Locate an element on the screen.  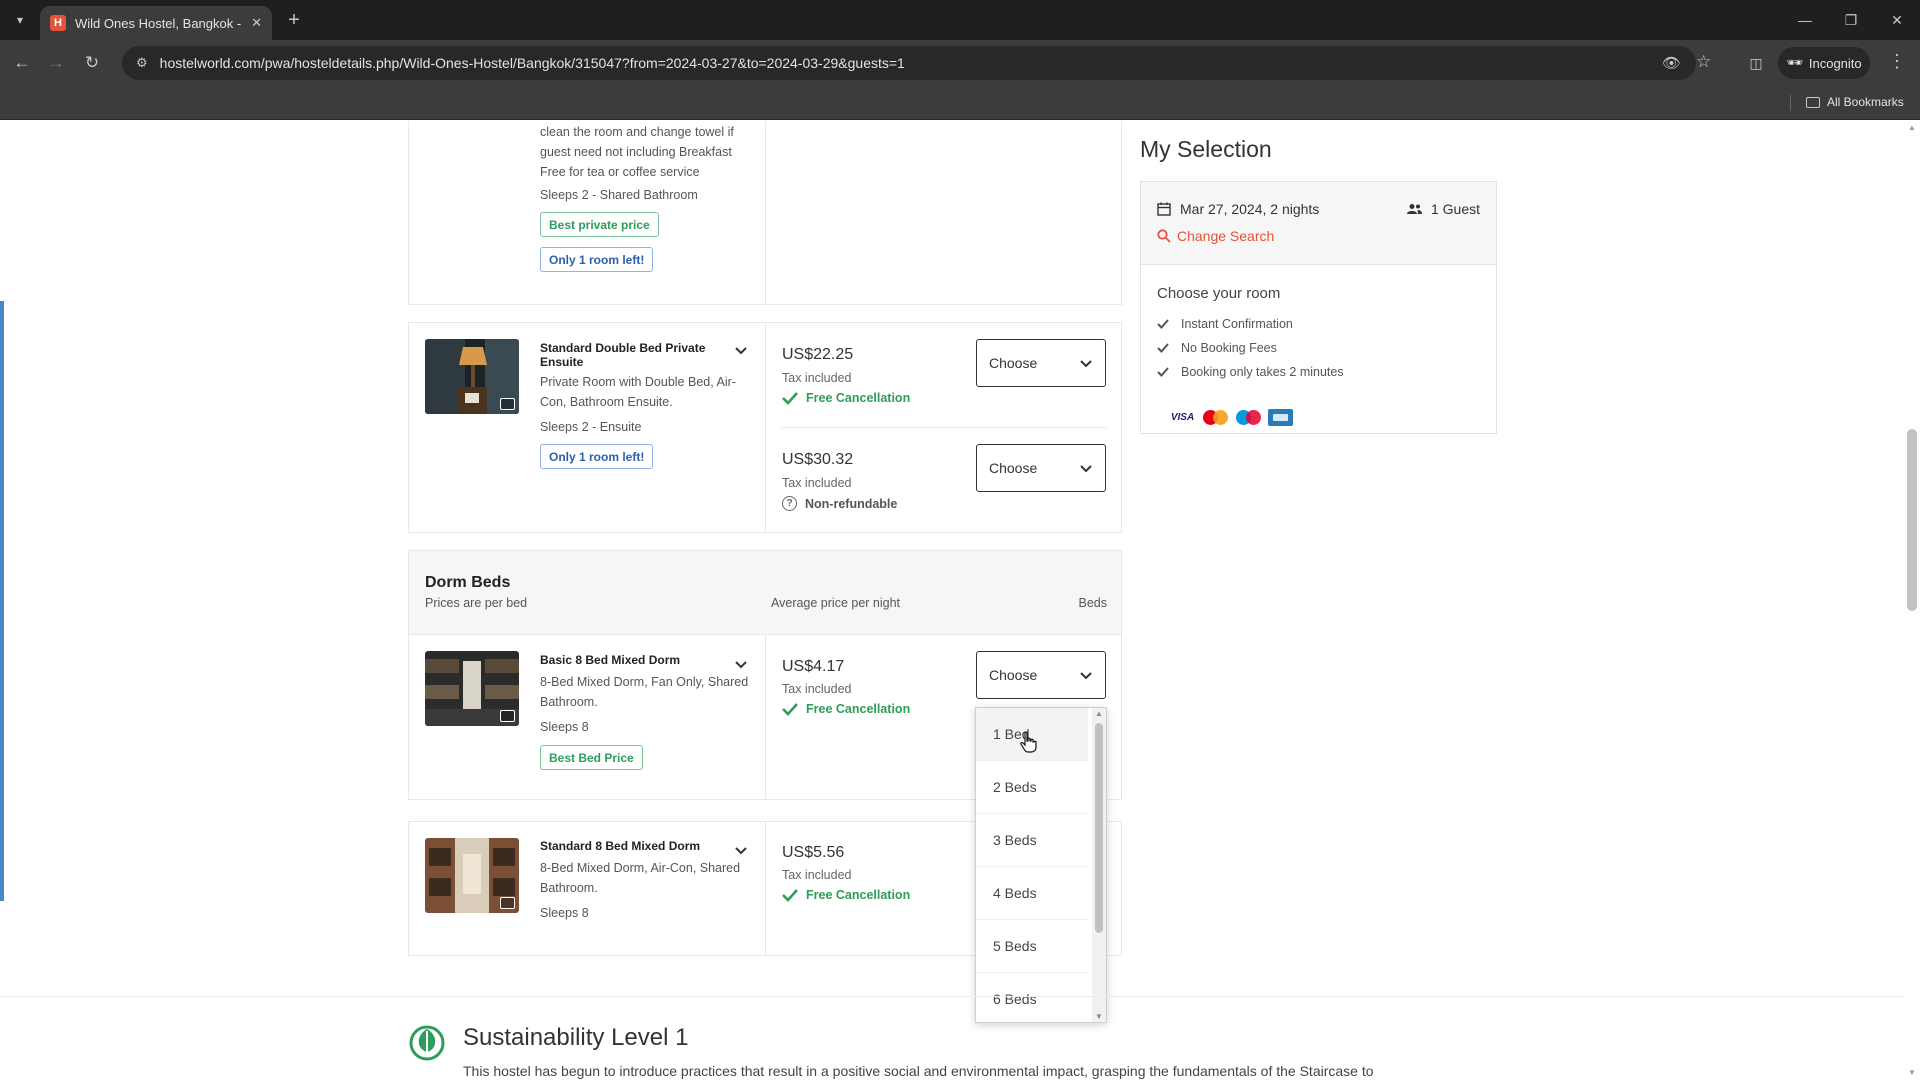
browser-tab: H Wild Ones Hostel, Bangkok - 20 ✕ is located at coordinates (156, 23).